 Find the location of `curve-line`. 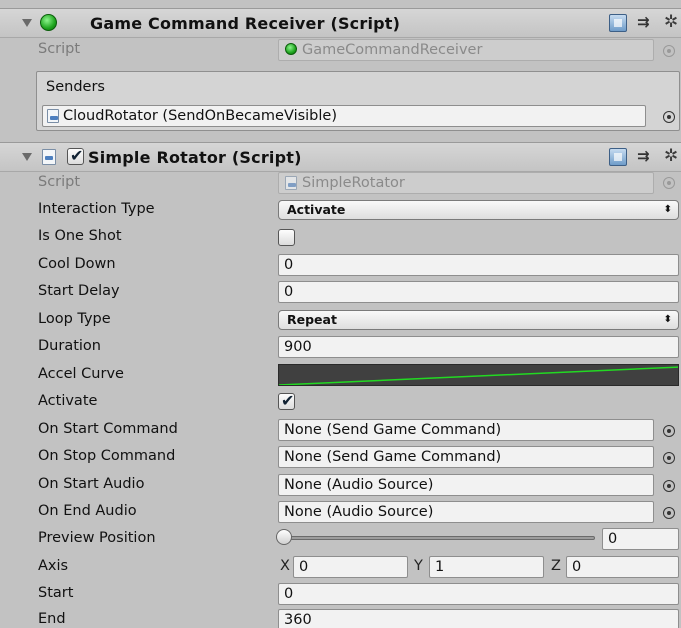

curve-line is located at coordinates (478, 375).